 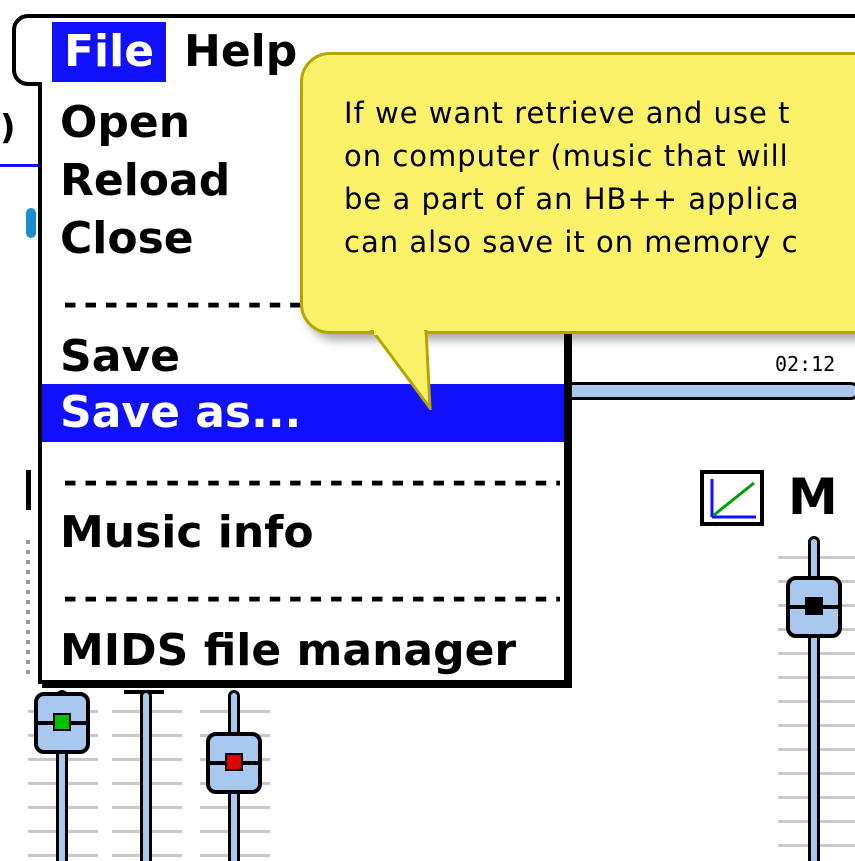 What do you see at coordinates (28, 610) in the screenshot?
I see `hidden-dotted-fragment` at bounding box center [28, 610].